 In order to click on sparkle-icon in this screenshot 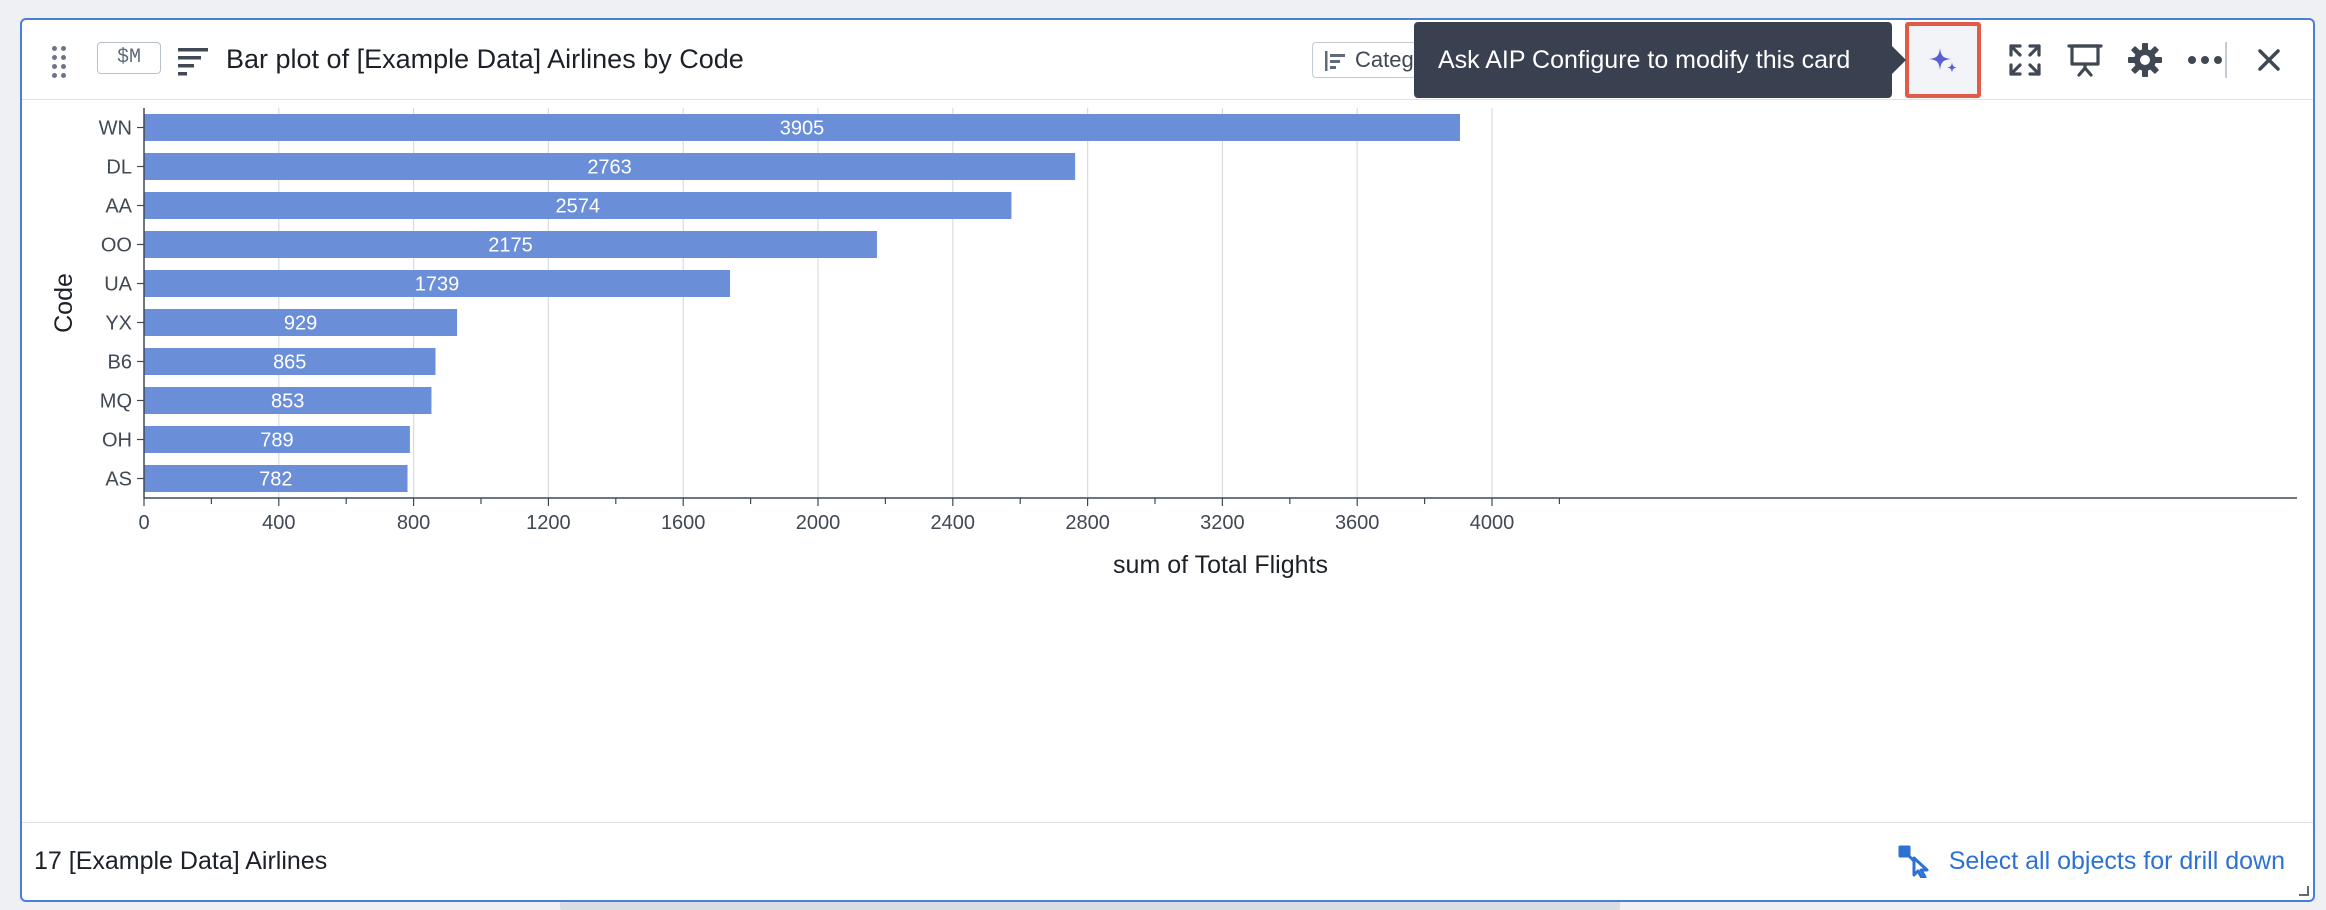, I will do `click(1943, 60)`.